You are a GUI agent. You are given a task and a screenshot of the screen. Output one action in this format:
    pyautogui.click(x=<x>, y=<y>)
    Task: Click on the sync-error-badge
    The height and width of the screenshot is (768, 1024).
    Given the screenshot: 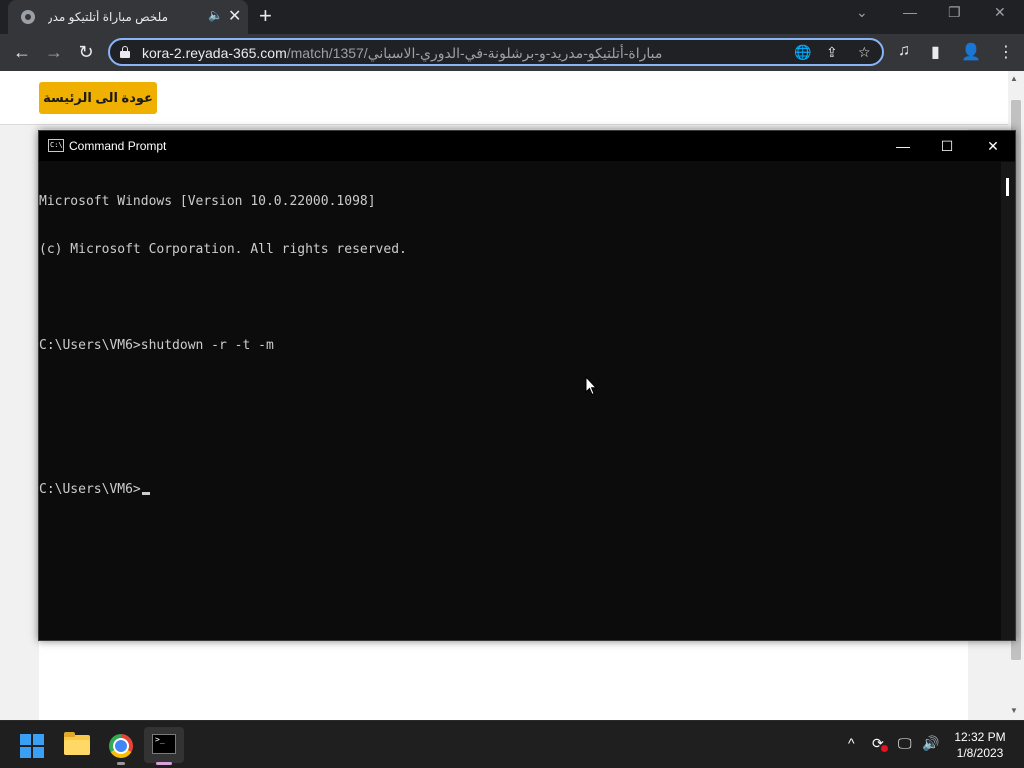 What is the action you would take?
    pyautogui.click(x=884, y=748)
    